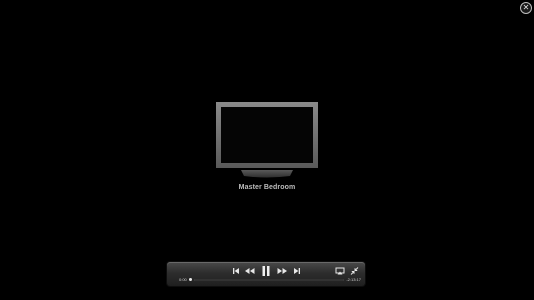  I want to click on skip-forward-icon, so click(297, 271).